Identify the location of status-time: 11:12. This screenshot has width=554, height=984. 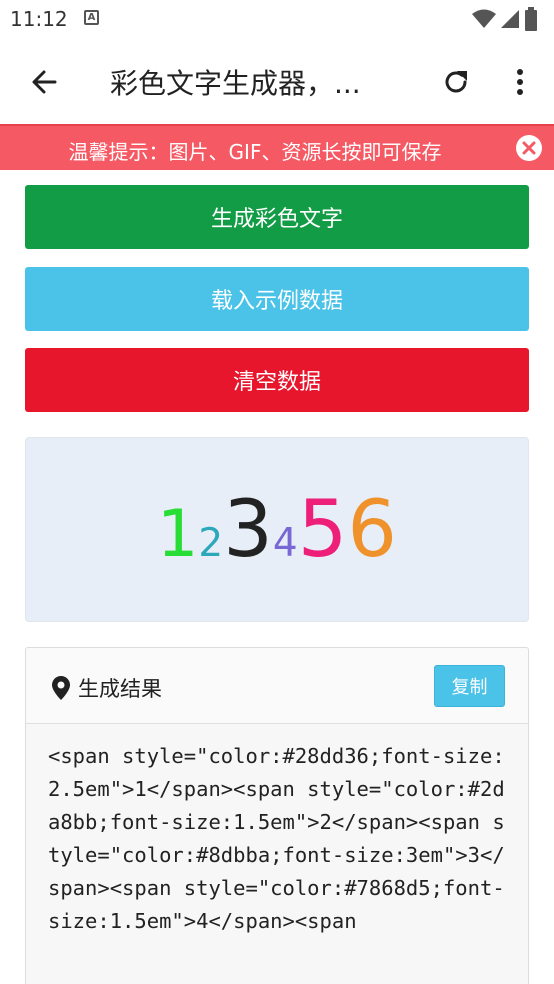
(39, 19).